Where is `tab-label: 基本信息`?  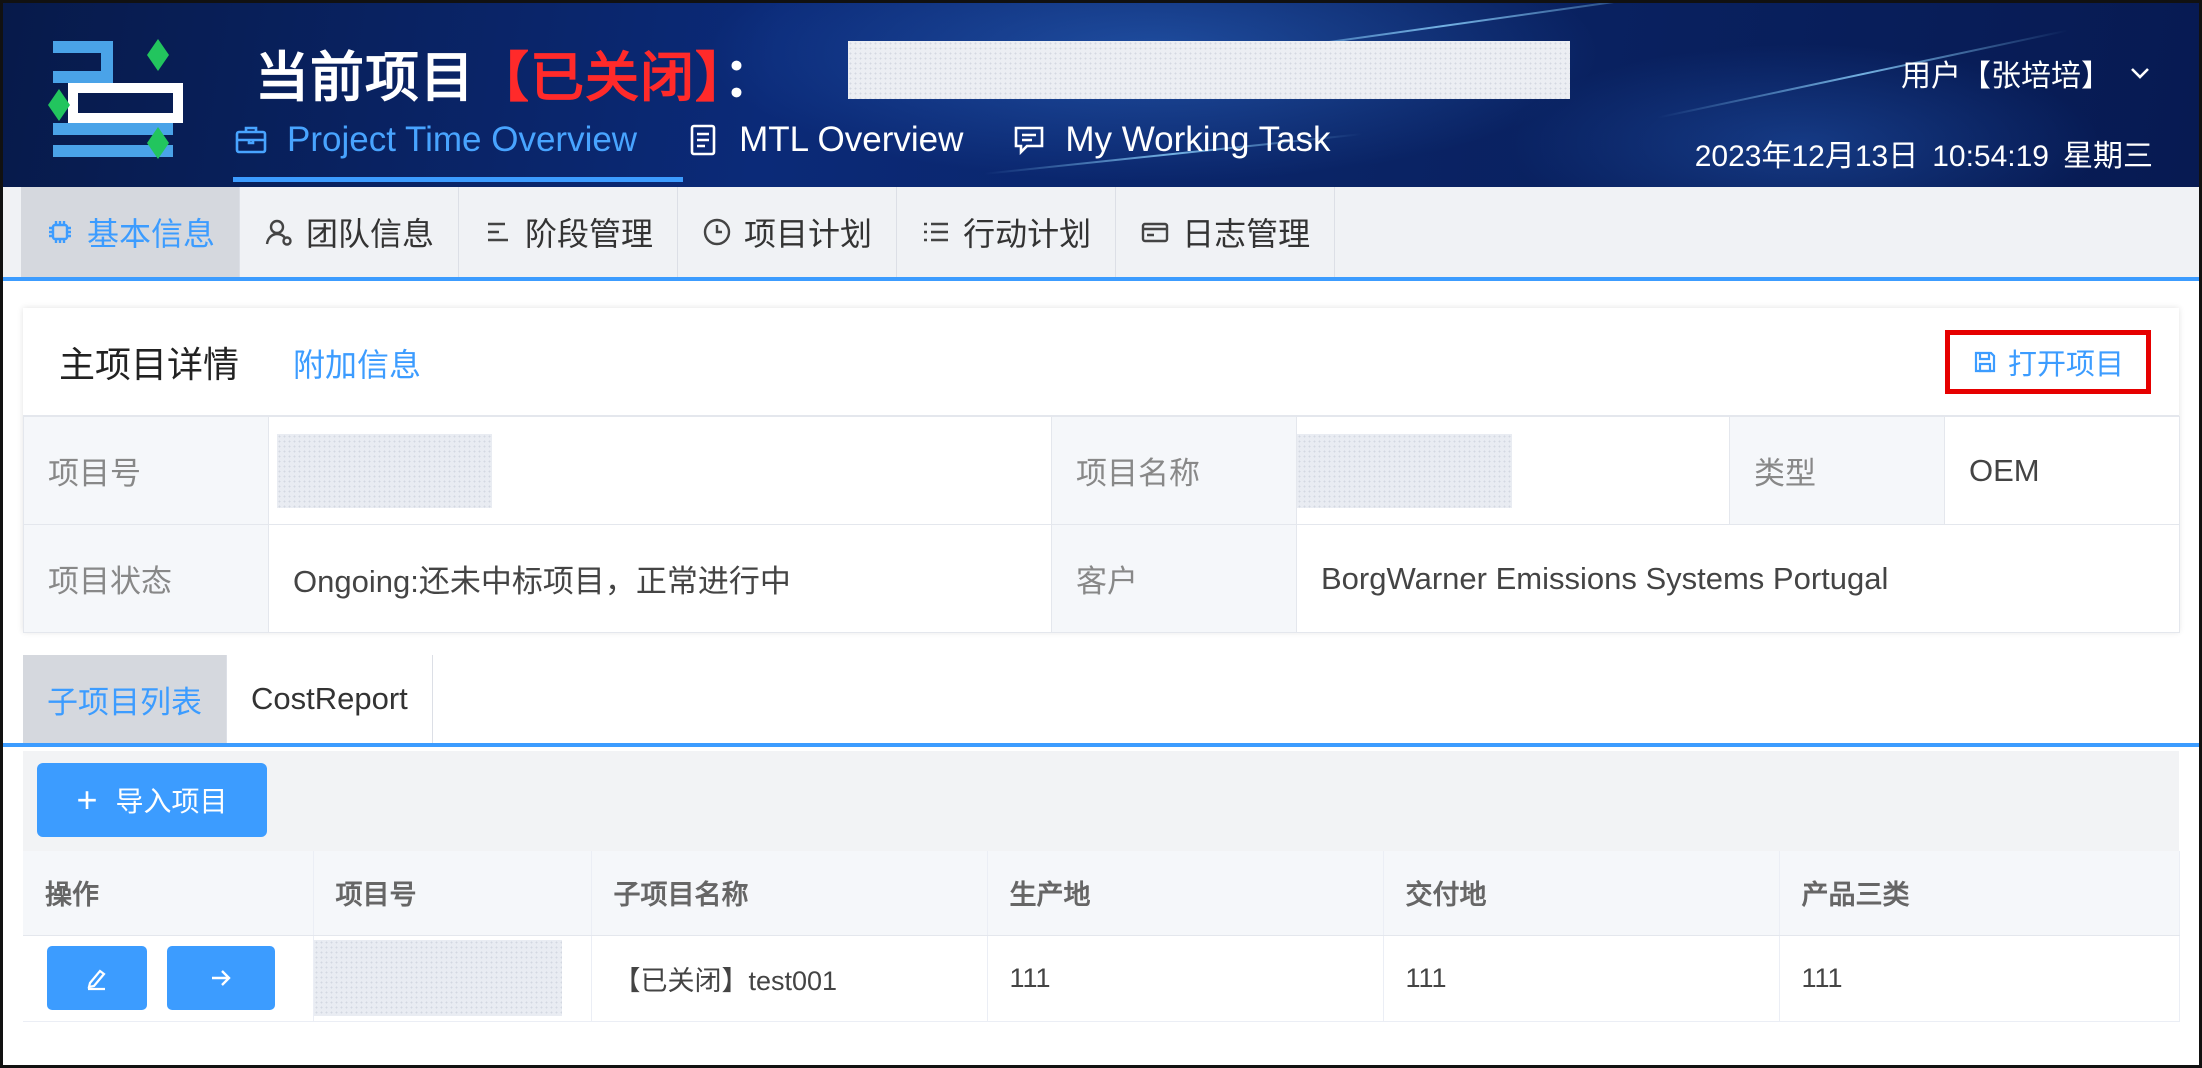
tab-label: 基本信息 is located at coordinates (151, 234).